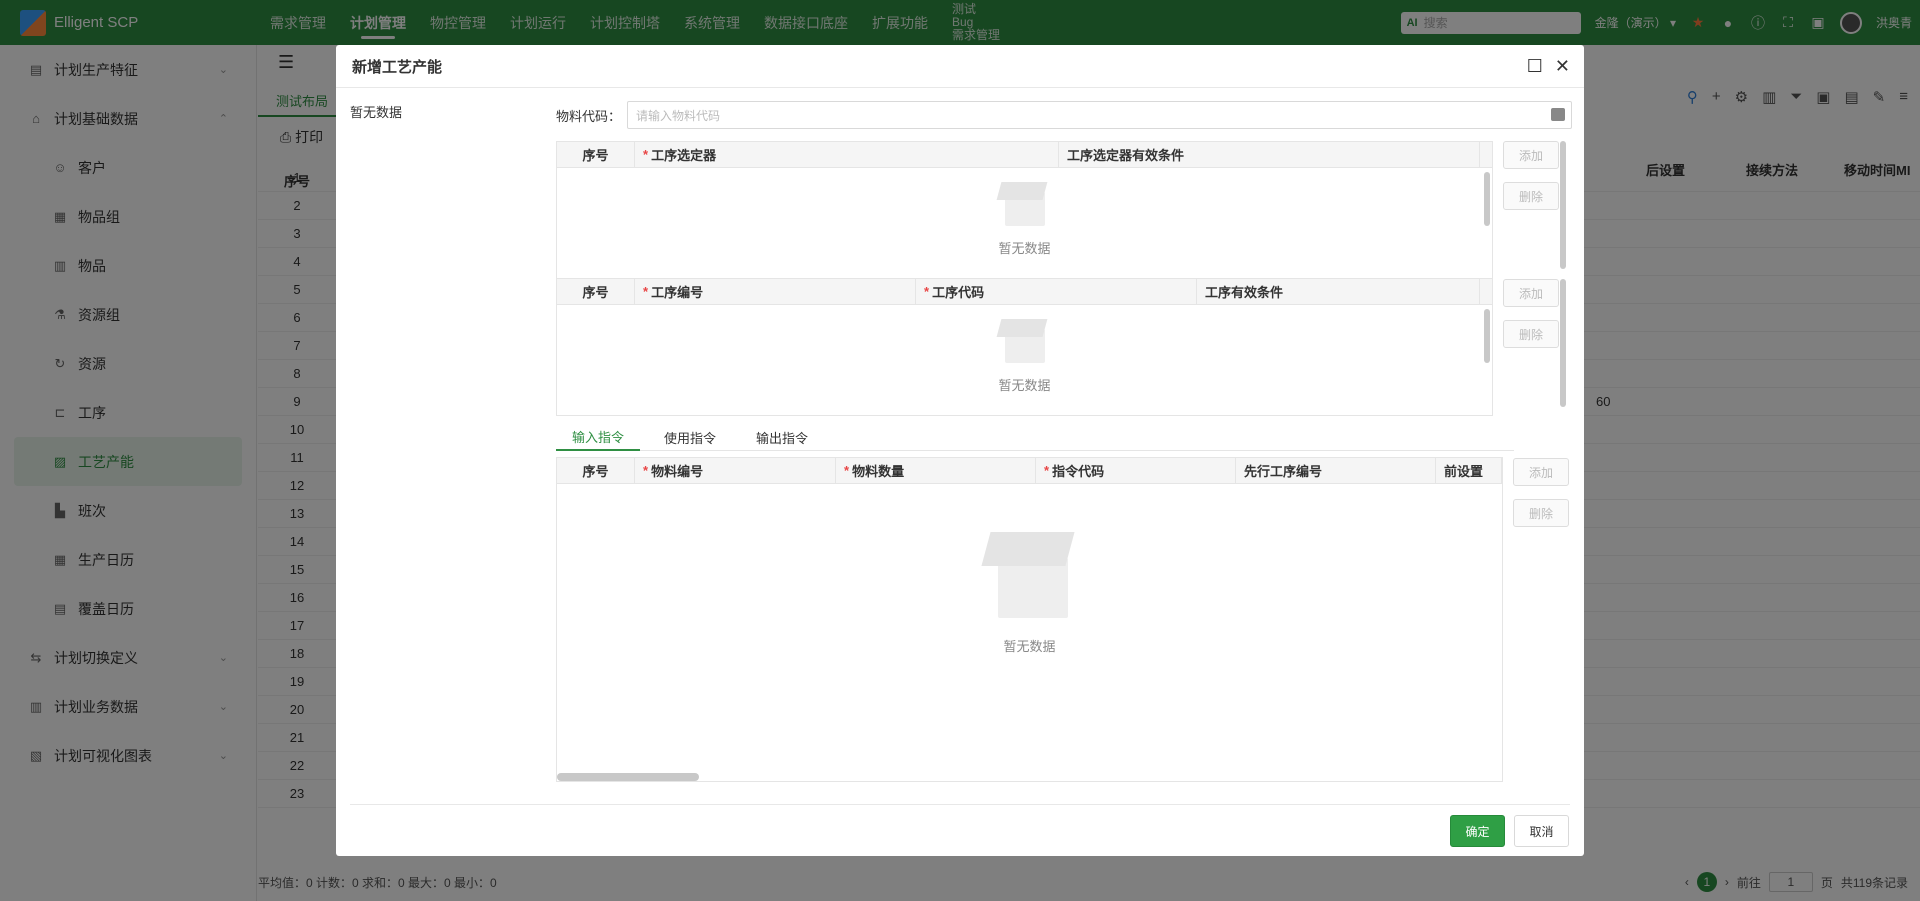 The height and width of the screenshot is (901, 1920). What do you see at coordinates (684, 155) in the screenshot?
I see `col-label: 工序选定器` at bounding box center [684, 155].